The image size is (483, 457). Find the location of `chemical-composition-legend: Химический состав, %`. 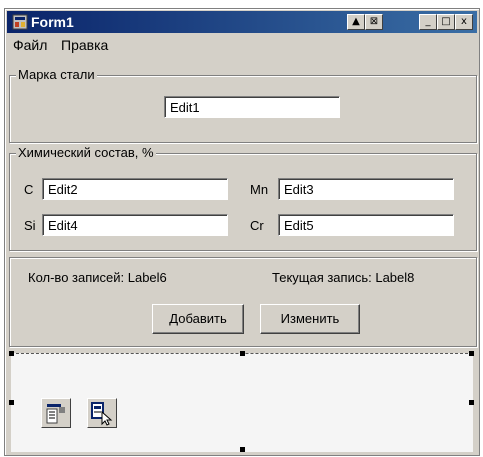

chemical-composition-legend: Химический состав, % is located at coordinates (86, 152).